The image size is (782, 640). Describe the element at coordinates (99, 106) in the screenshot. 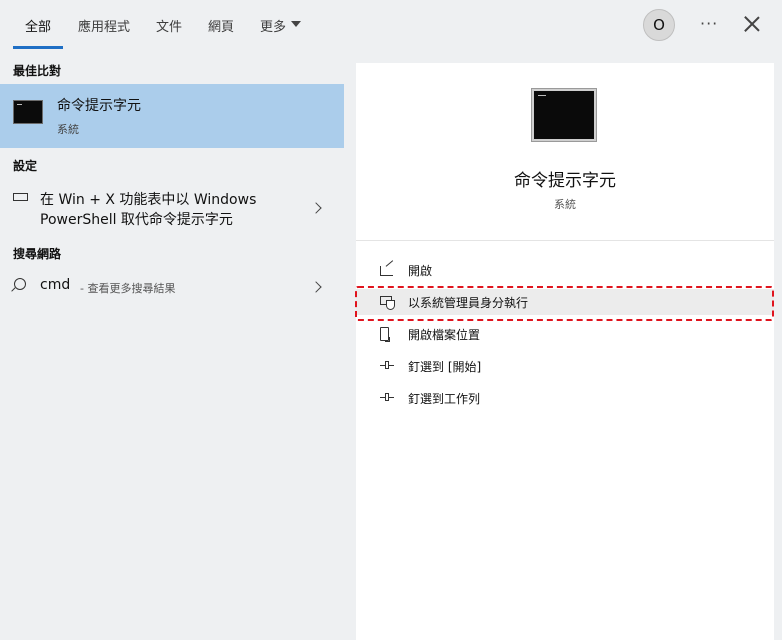

I see `best-match-title: 命令提示字元` at that location.